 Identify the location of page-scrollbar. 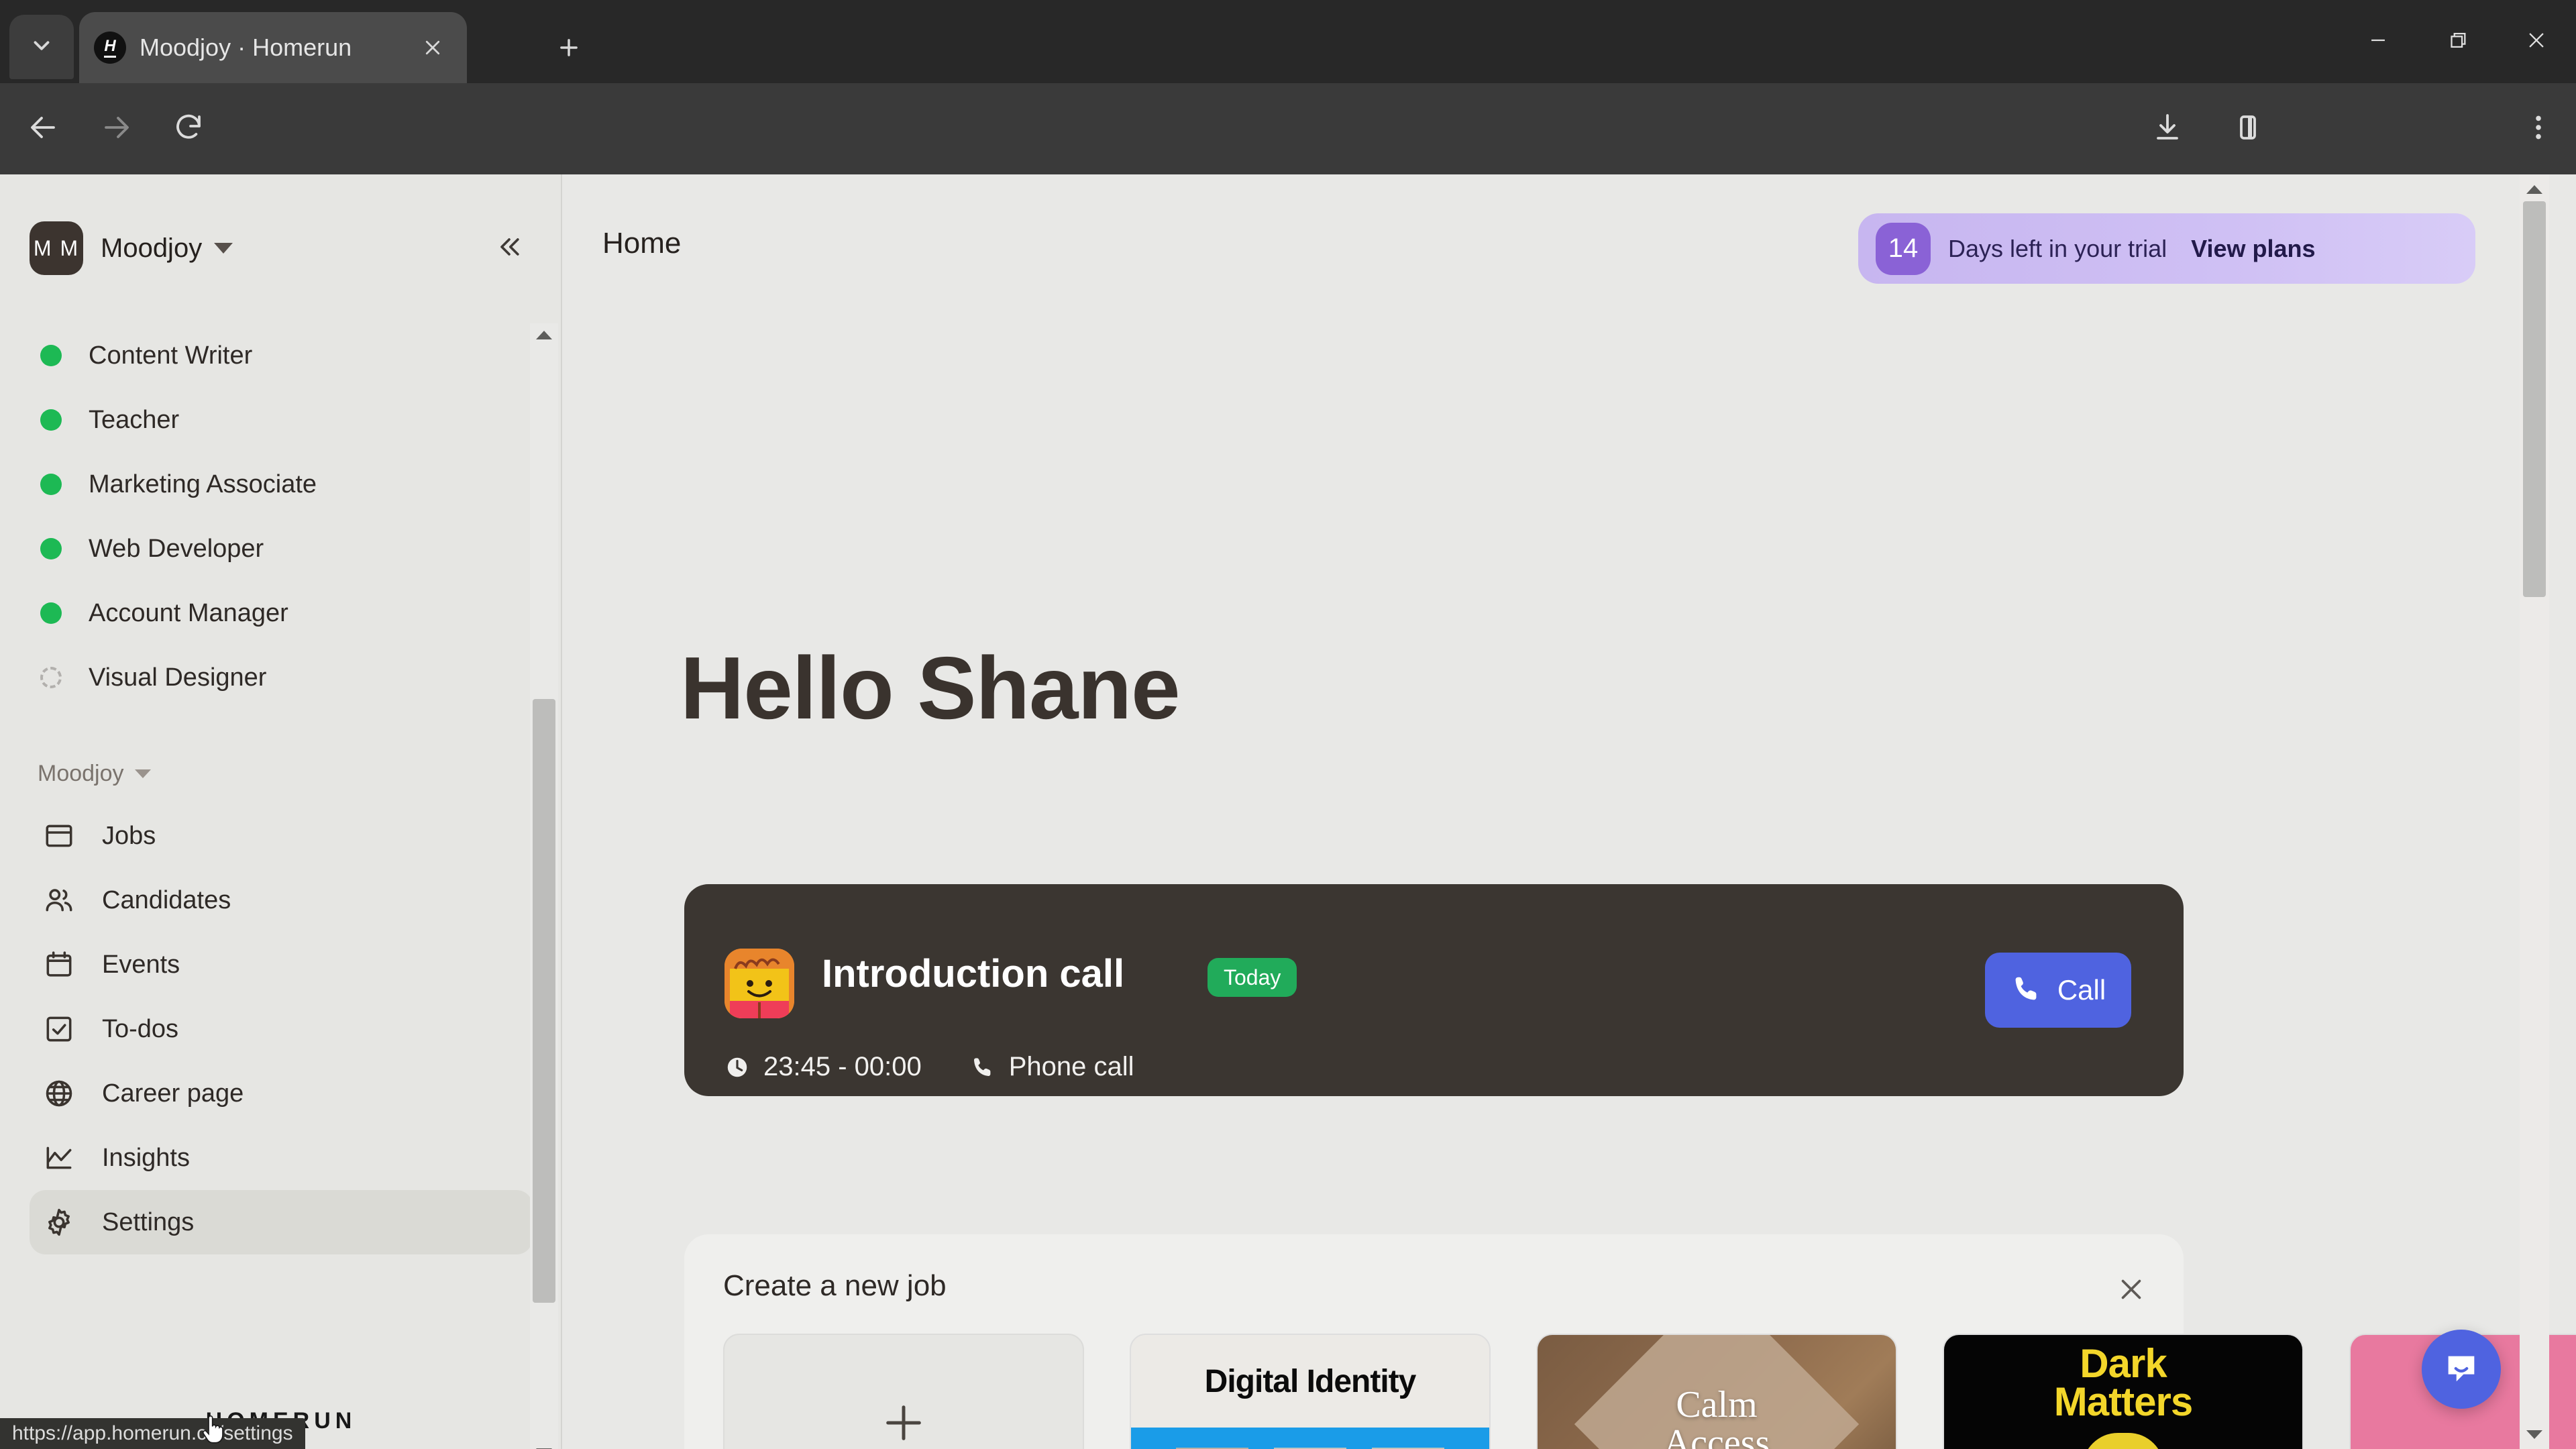
(2534, 811).